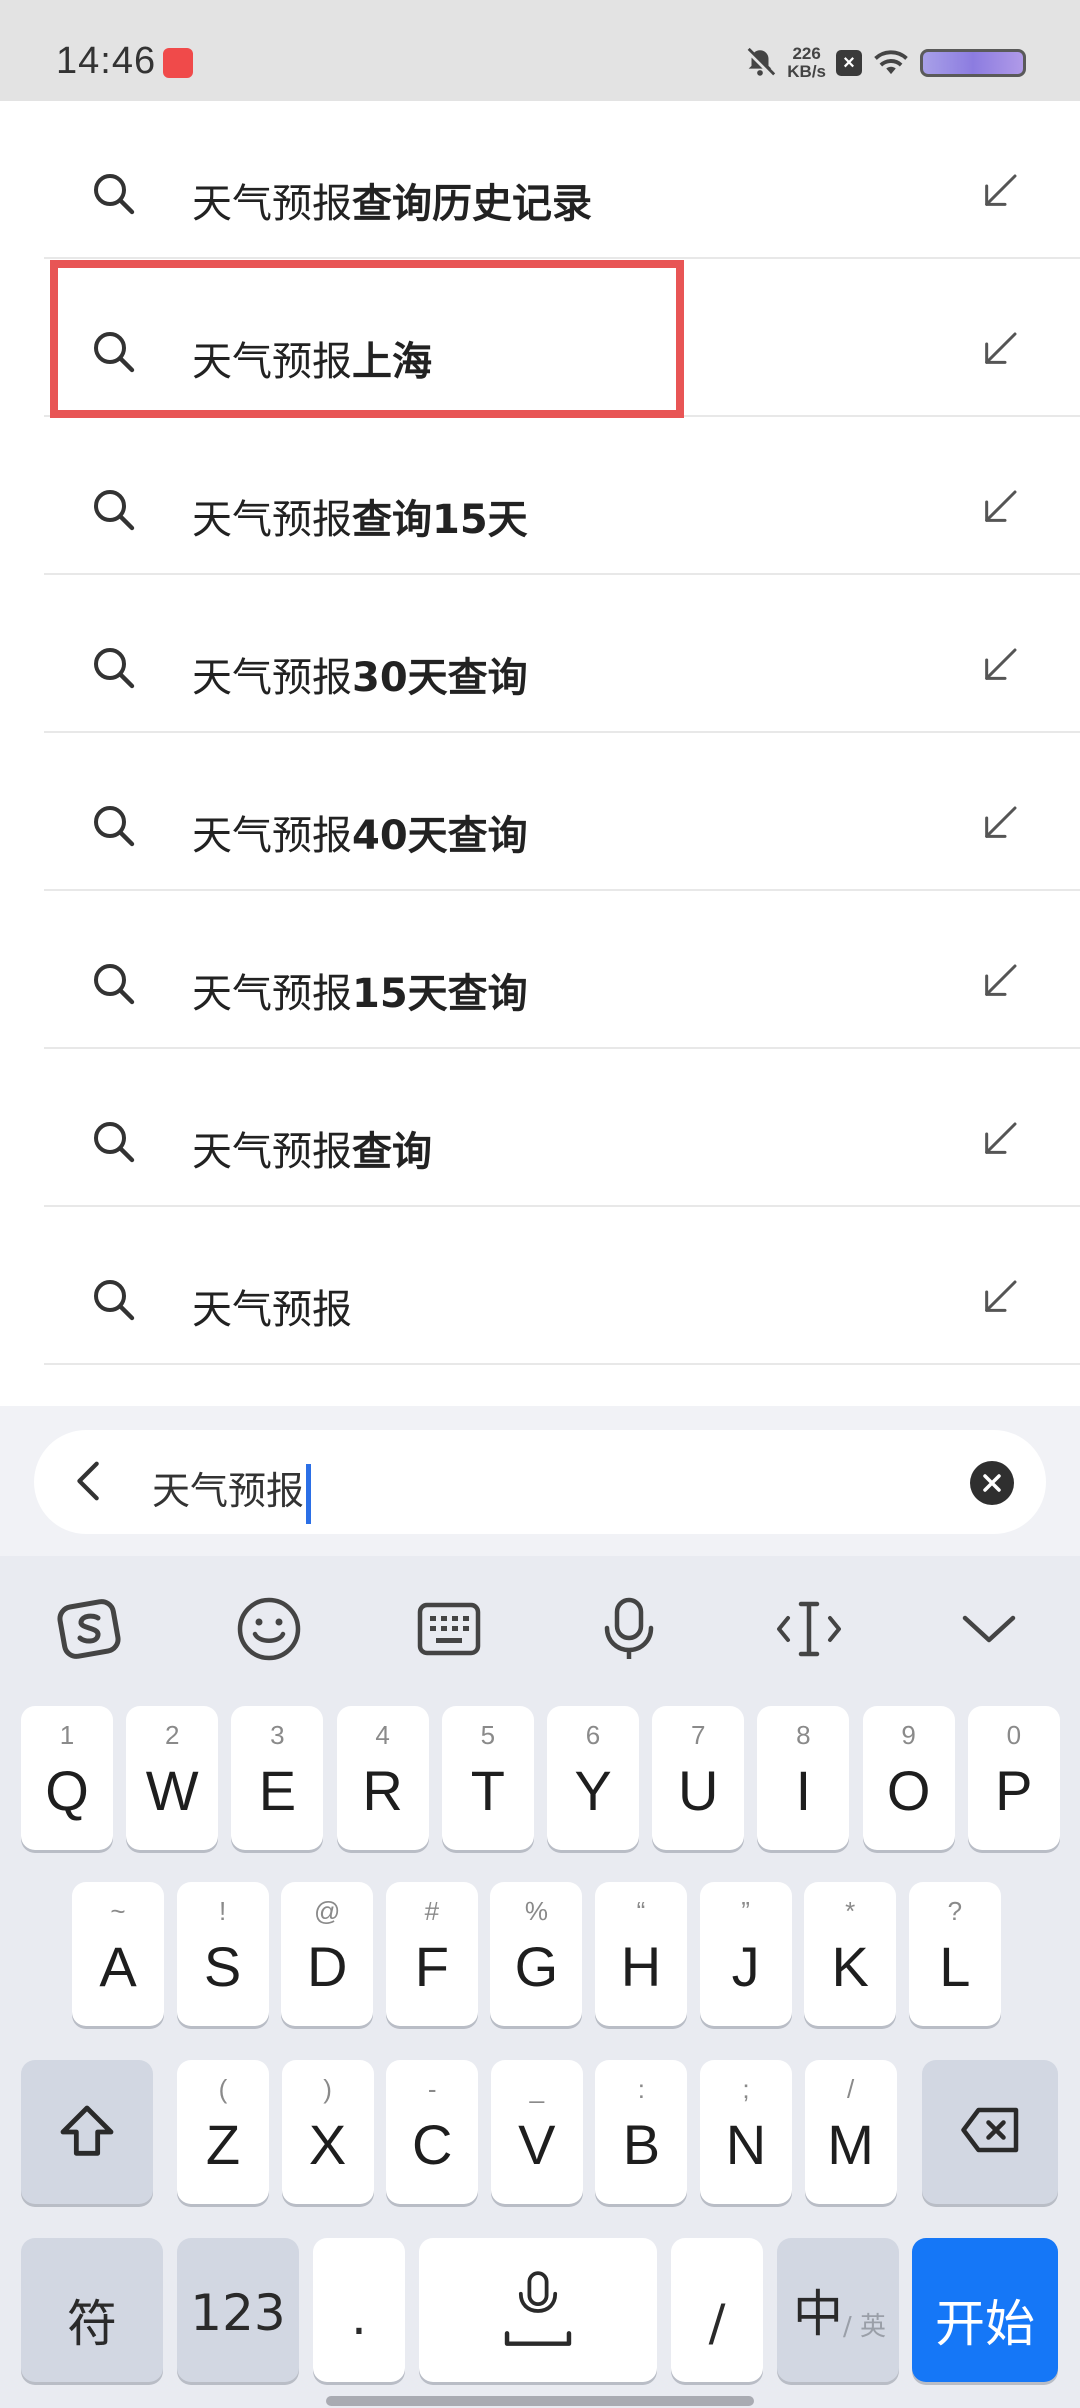 This screenshot has height=2408, width=1080. Describe the element at coordinates (223, 2132) in the screenshot. I see `key-z: (Z` at that location.